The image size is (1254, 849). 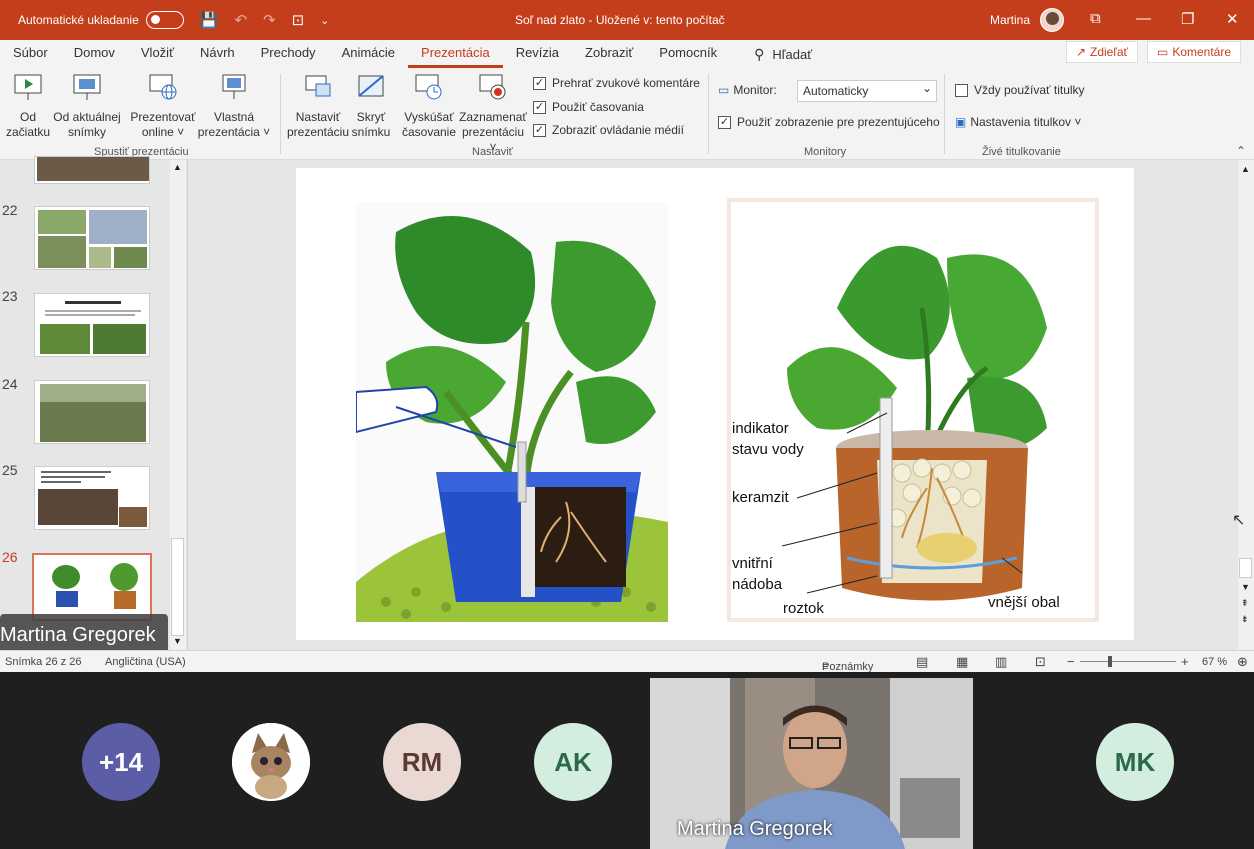 I want to click on thumbnail-scrollbar: ▲ ▼, so click(x=178, y=405).